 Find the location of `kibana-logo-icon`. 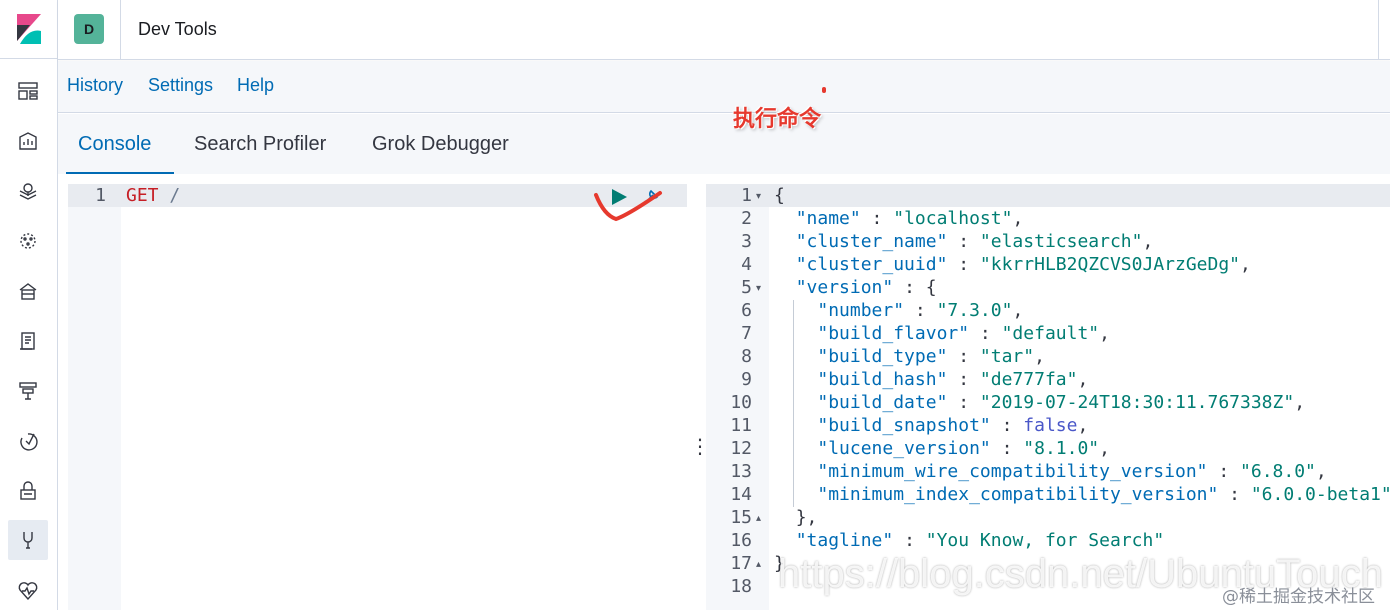

kibana-logo-icon is located at coordinates (29, 29).